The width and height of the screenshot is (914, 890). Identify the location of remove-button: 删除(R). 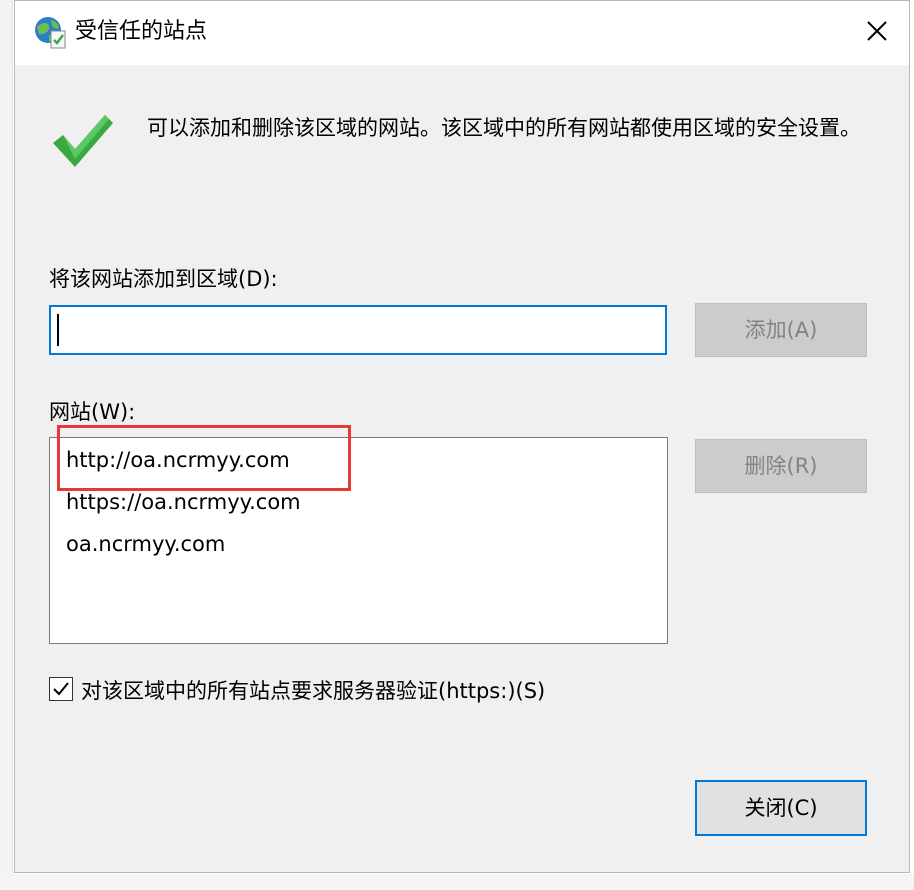
(781, 466).